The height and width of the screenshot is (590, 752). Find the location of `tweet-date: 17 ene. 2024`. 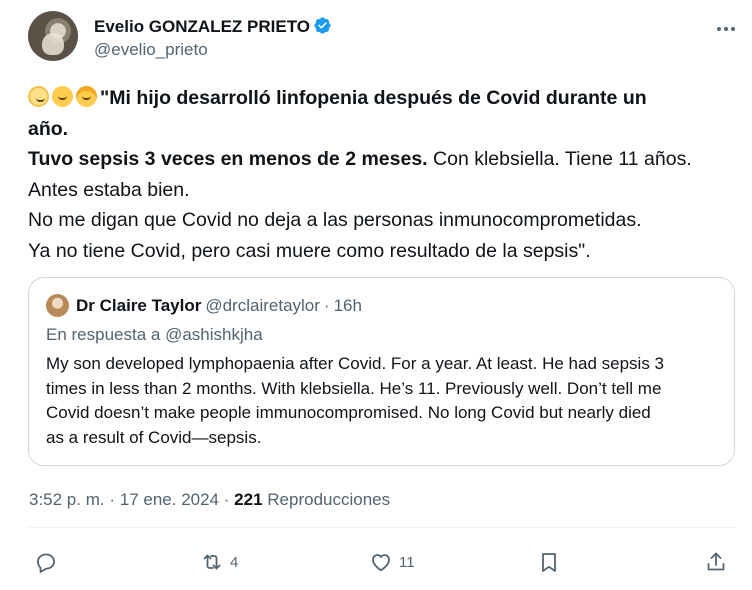

tweet-date: 17 ene. 2024 is located at coordinates (169, 499).